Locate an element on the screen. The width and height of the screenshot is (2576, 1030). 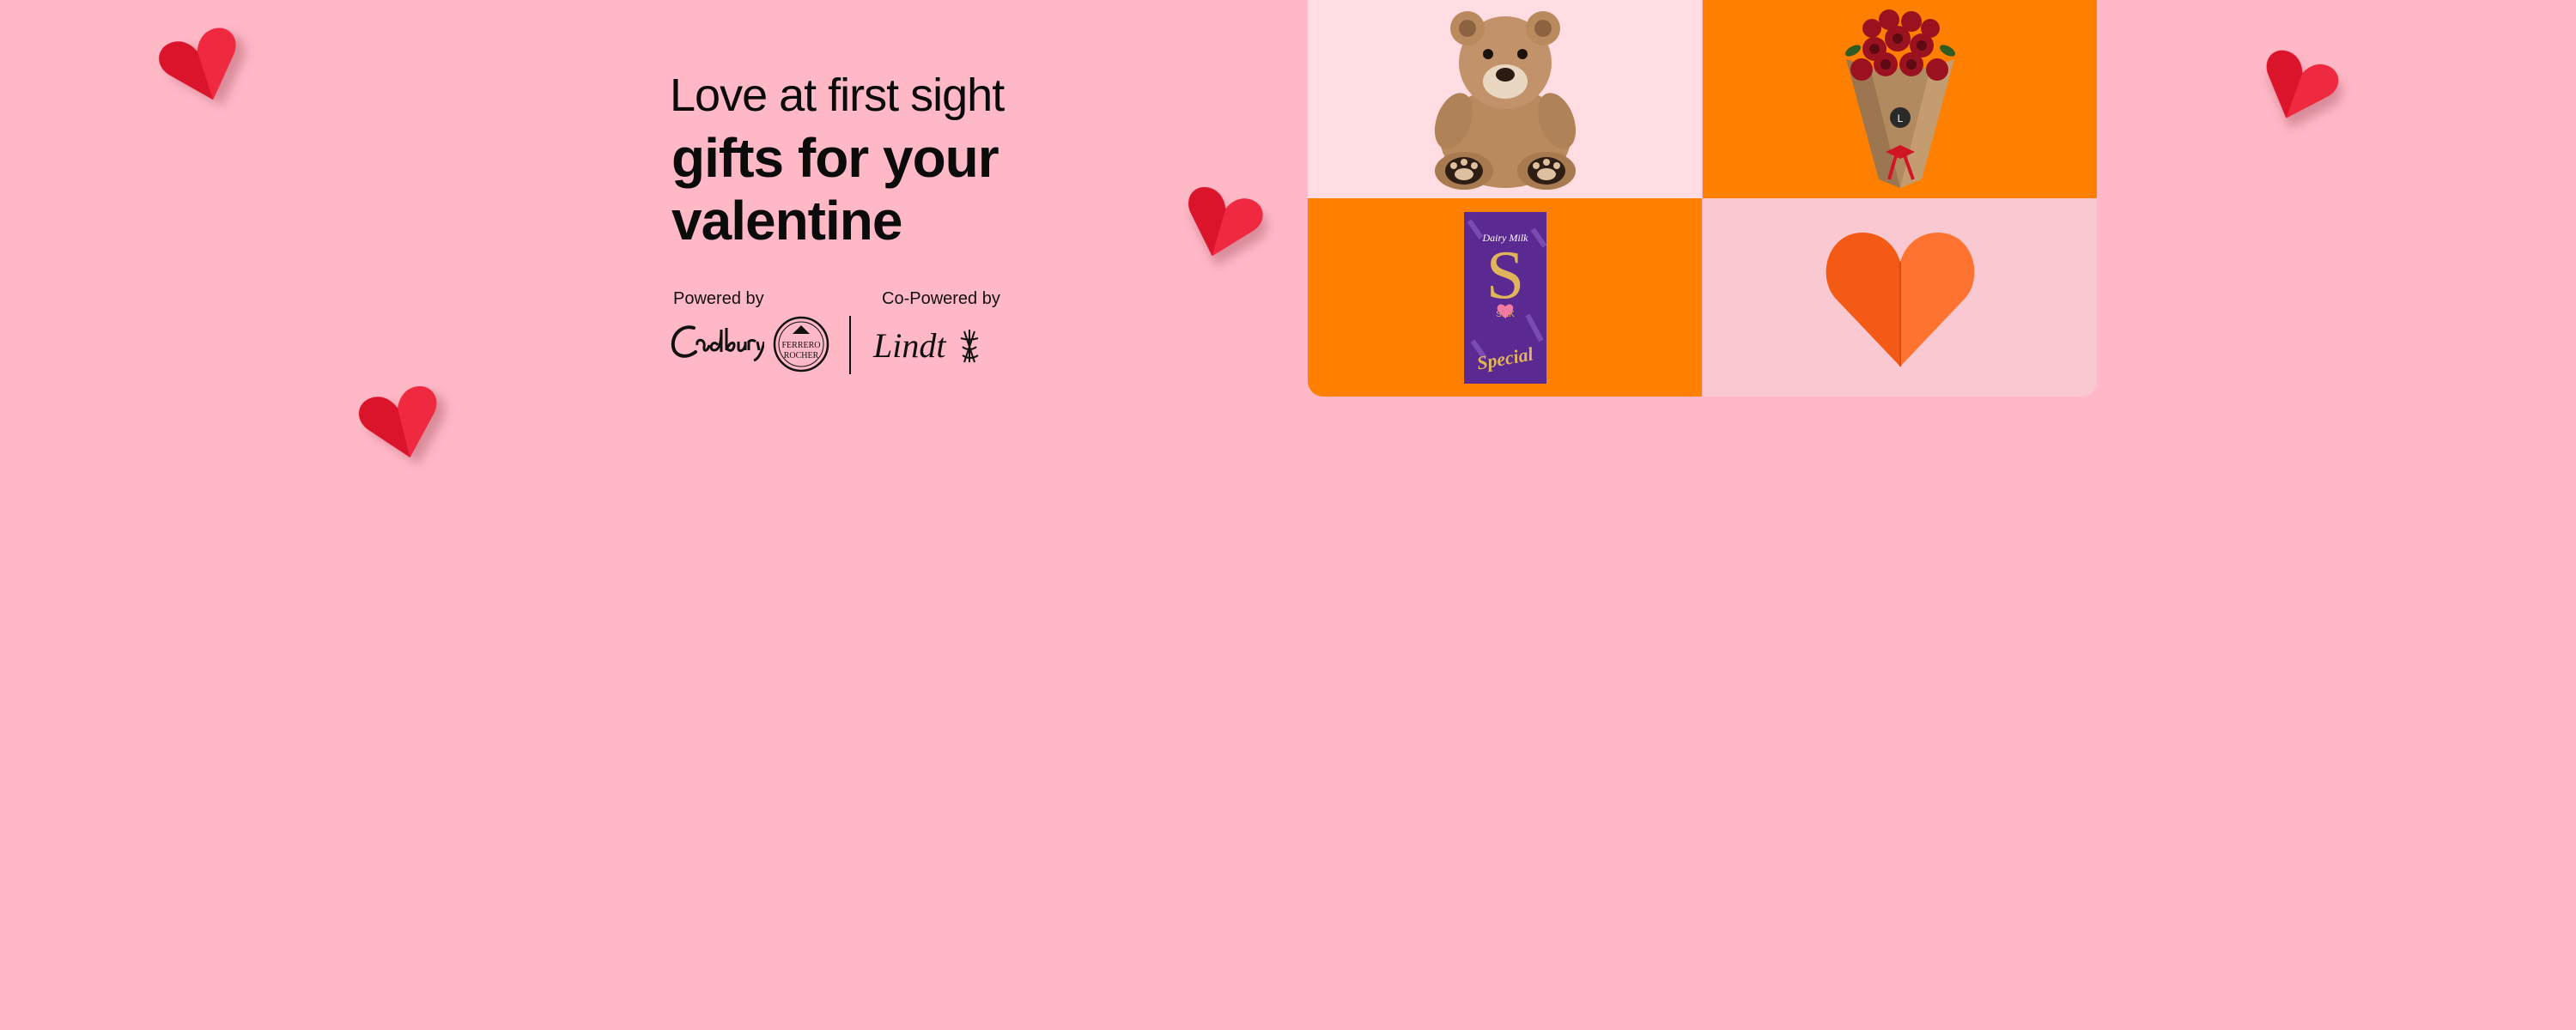
lindt-logo: Lindt is located at coordinates (929, 348).